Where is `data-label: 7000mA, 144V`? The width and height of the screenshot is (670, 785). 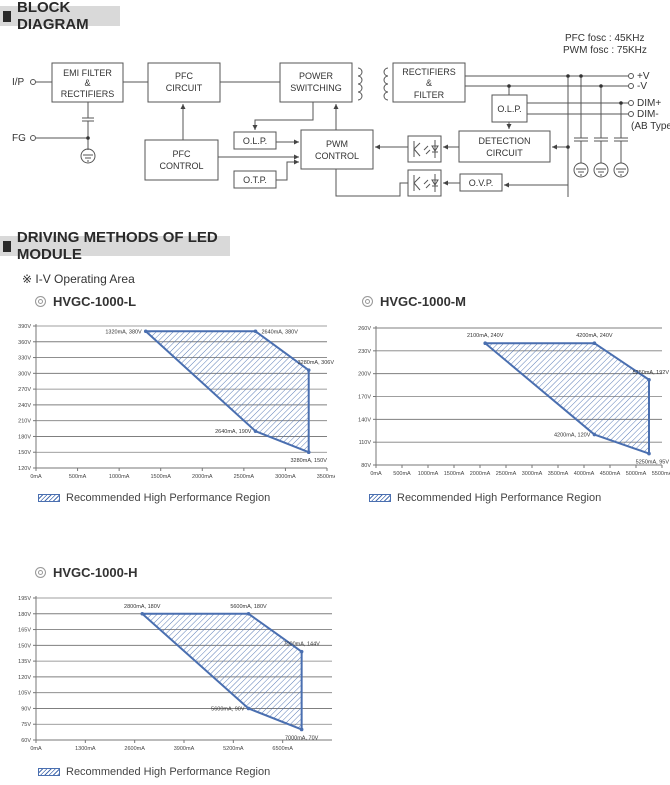
data-label: 7000mA, 144V is located at coordinates (301, 645).